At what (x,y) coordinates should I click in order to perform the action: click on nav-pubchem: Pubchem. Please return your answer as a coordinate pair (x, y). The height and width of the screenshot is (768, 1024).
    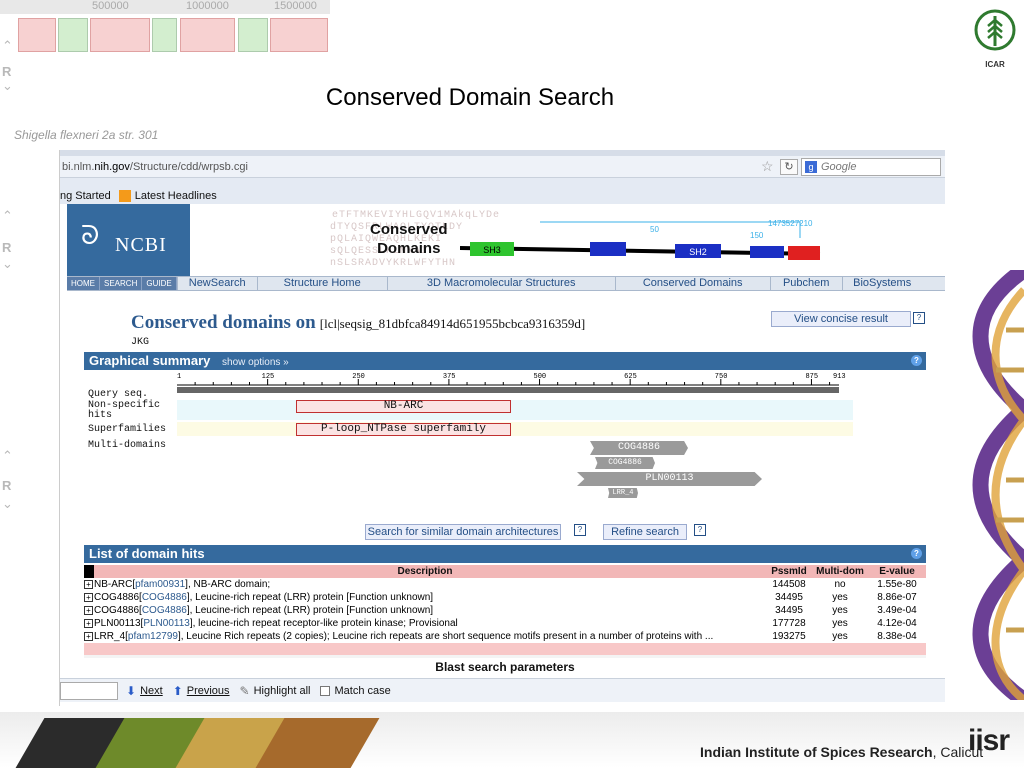
    Looking at the image, I should click on (805, 283).